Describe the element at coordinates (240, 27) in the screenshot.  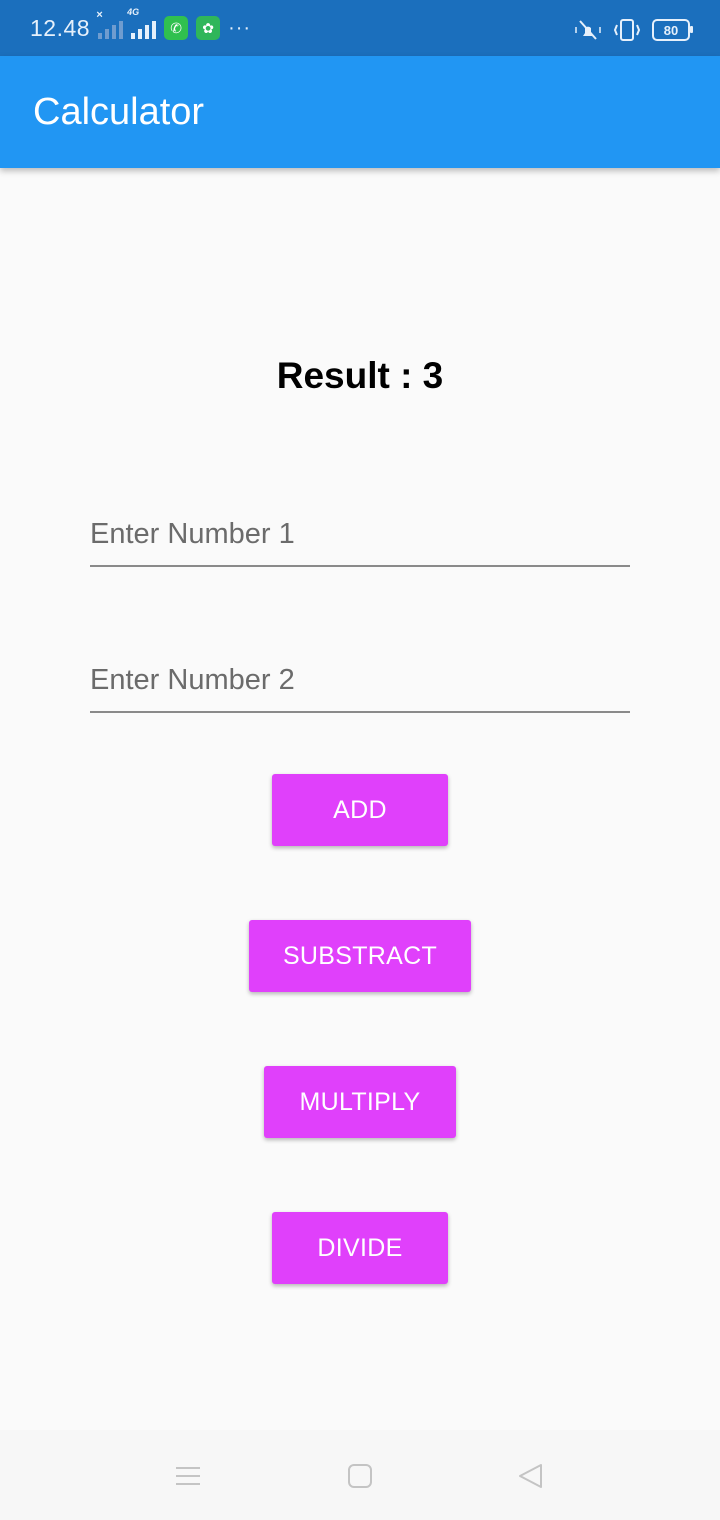
I see `more-notifications-icon: ···` at that location.